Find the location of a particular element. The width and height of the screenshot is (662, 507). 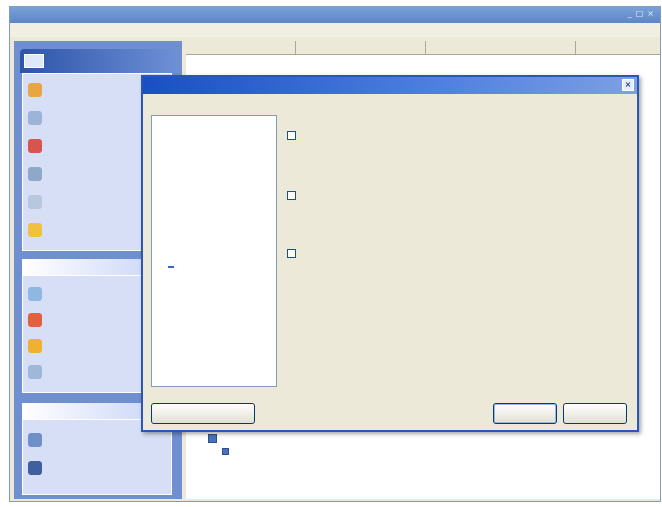

task-pane-header is located at coordinates (98, 61).